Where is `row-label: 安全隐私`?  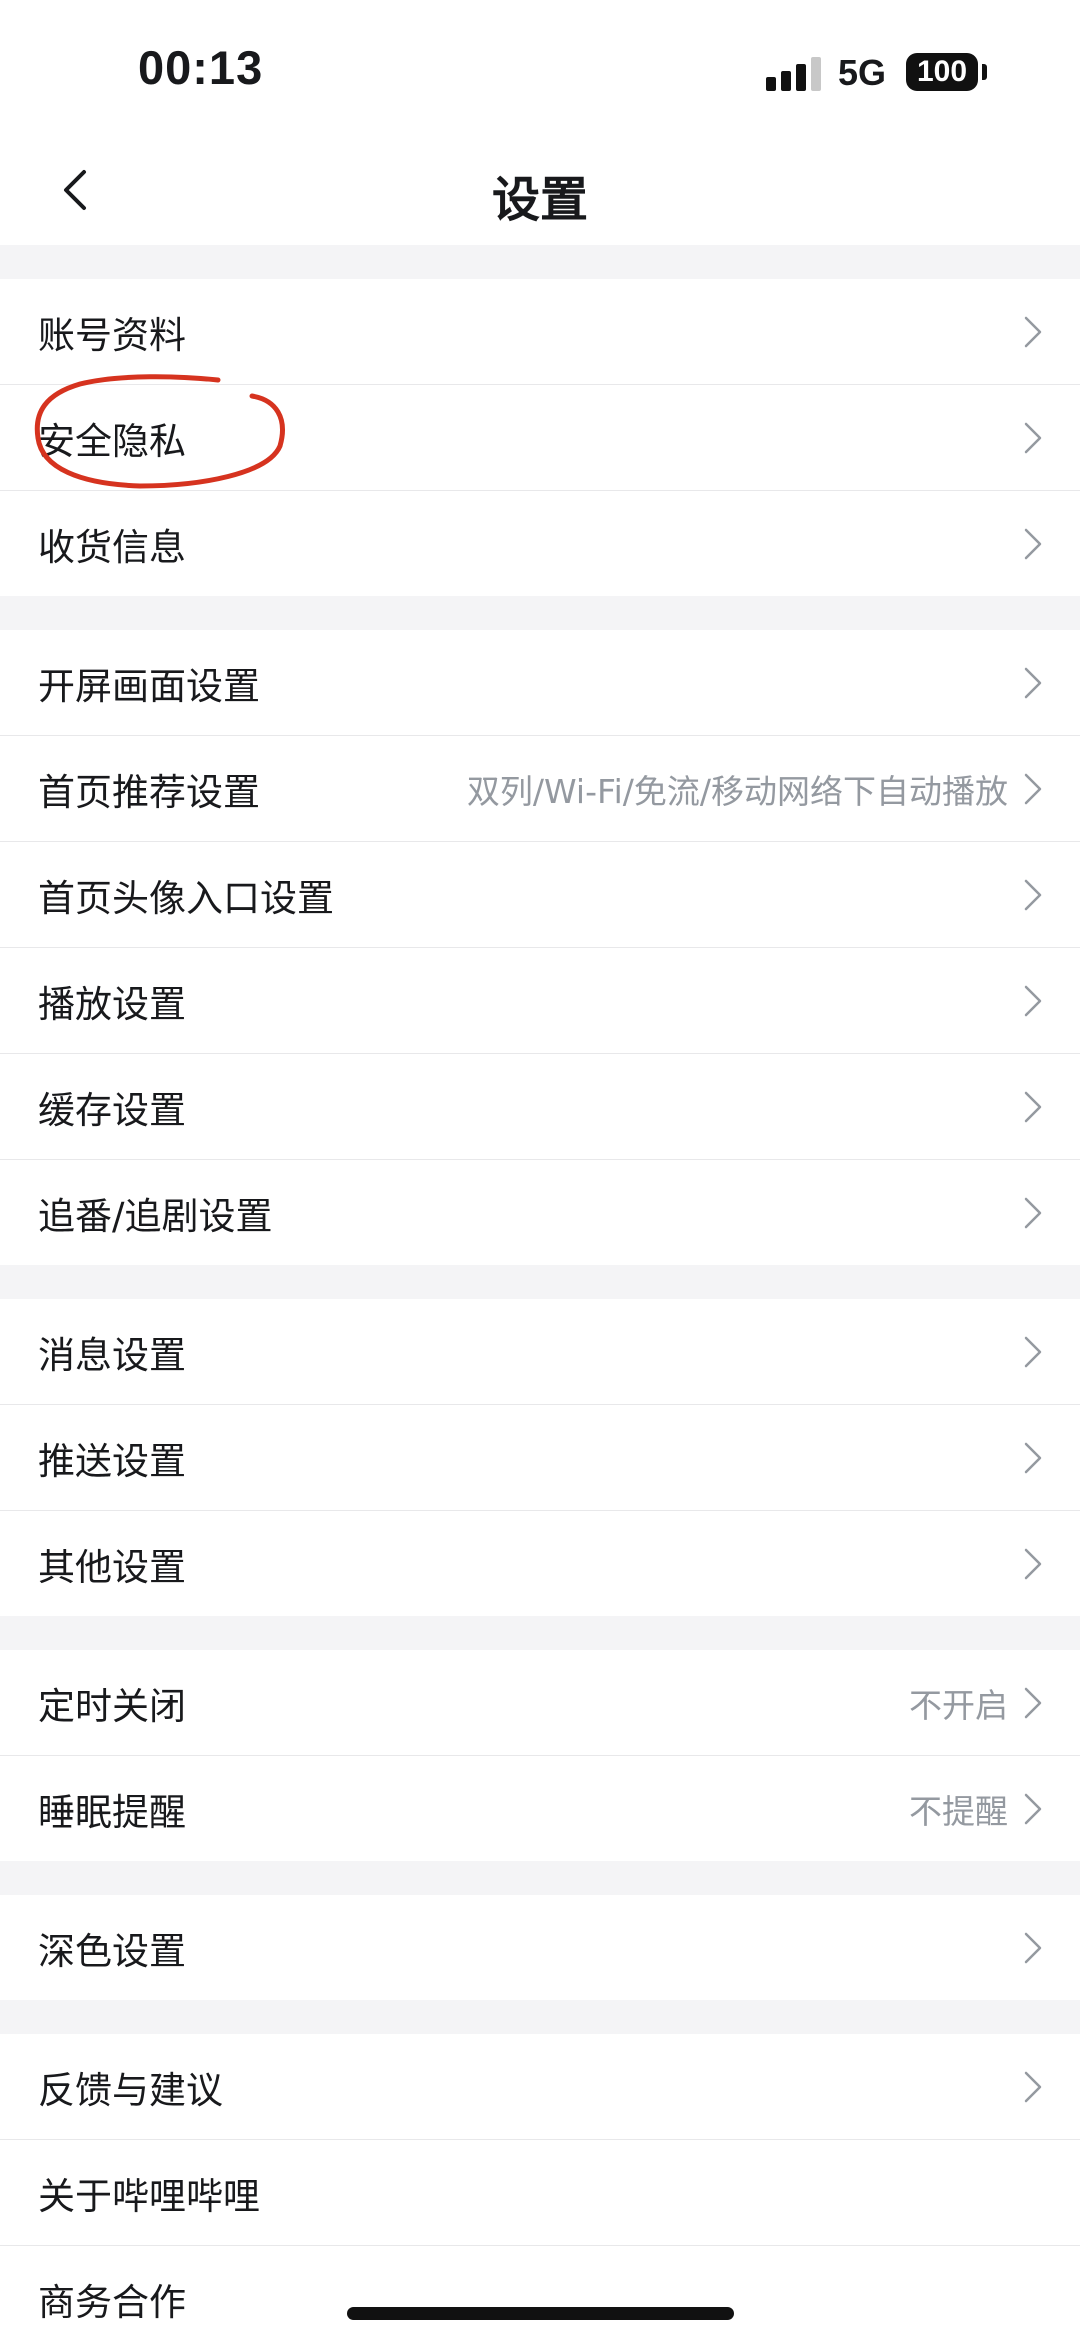 row-label: 安全隐私 is located at coordinates (112, 441).